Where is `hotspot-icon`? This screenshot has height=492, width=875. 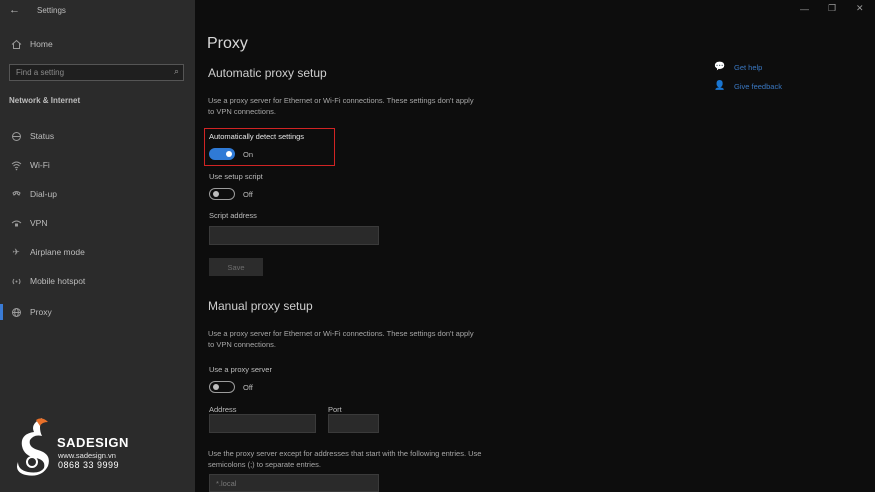 hotspot-icon is located at coordinates (16, 281).